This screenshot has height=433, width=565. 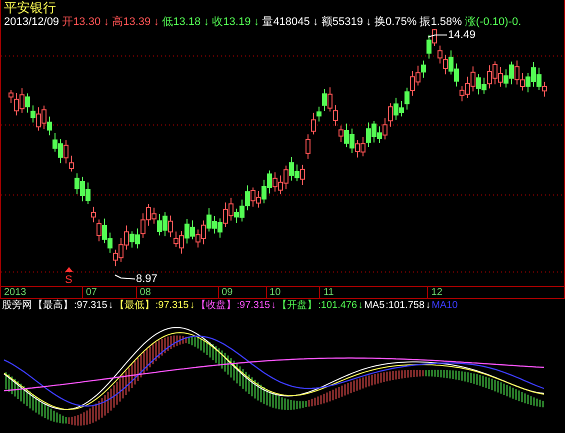 I want to click on axis-label: 09, so click(x=242, y=292).